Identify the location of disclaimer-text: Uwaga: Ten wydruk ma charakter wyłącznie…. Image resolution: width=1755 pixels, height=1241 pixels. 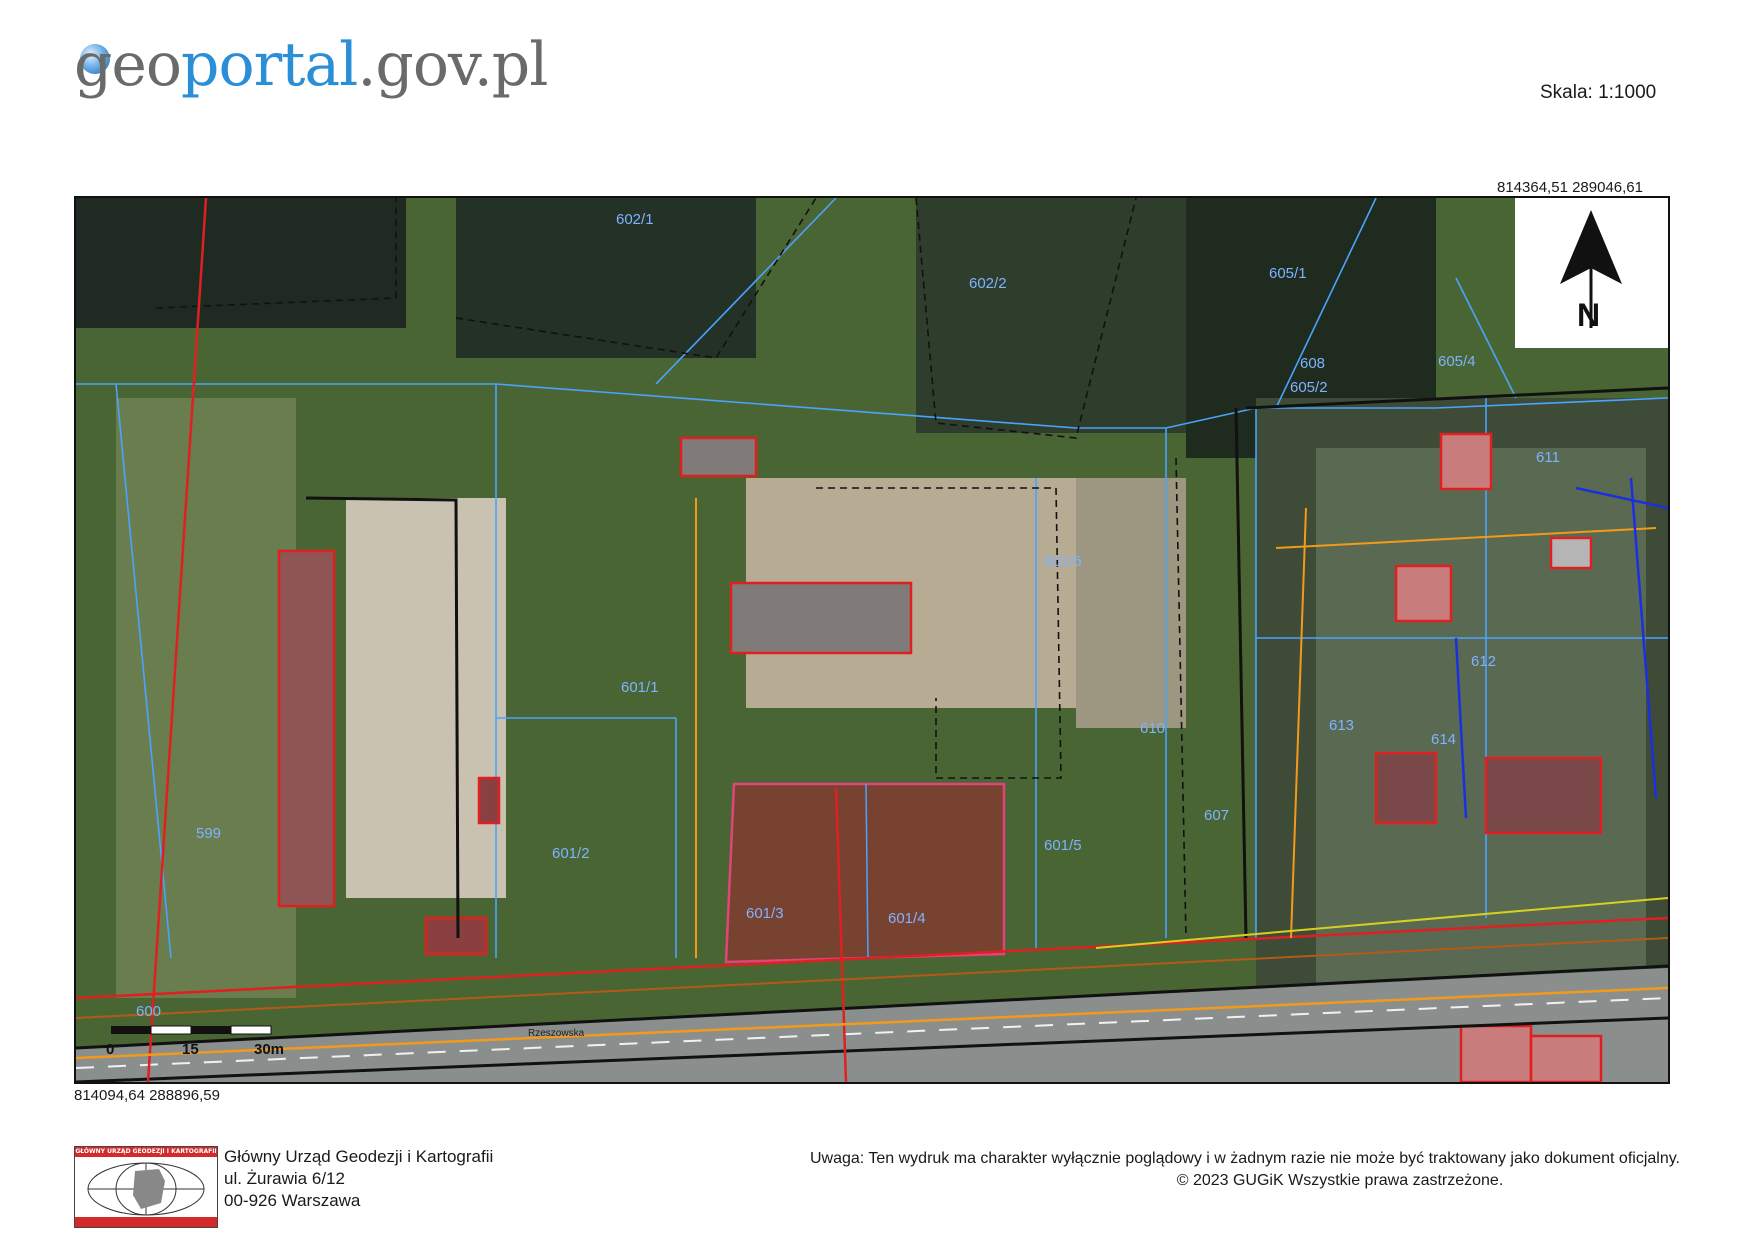
(1244, 1158).